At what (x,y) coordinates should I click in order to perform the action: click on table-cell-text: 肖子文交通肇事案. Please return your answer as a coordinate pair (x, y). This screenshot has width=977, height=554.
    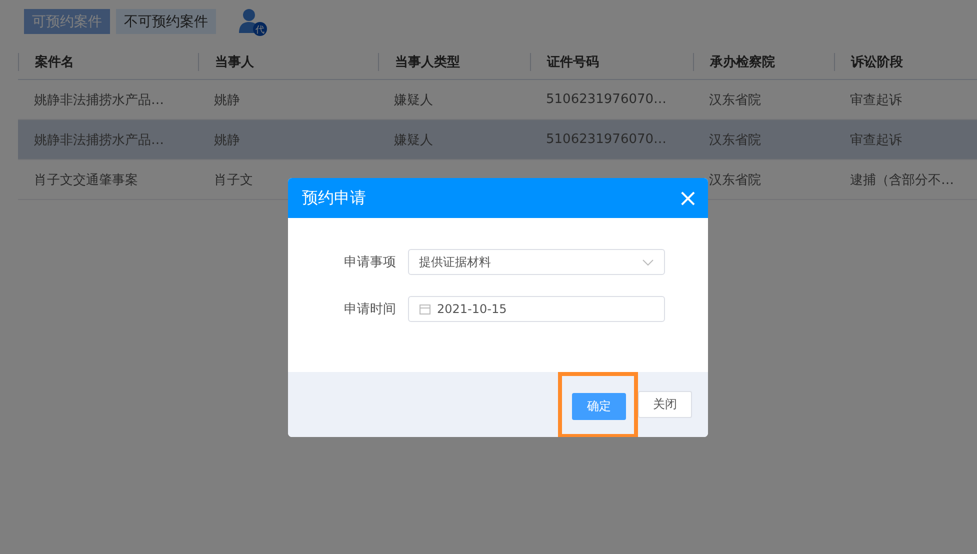
    Looking at the image, I should click on (86, 180).